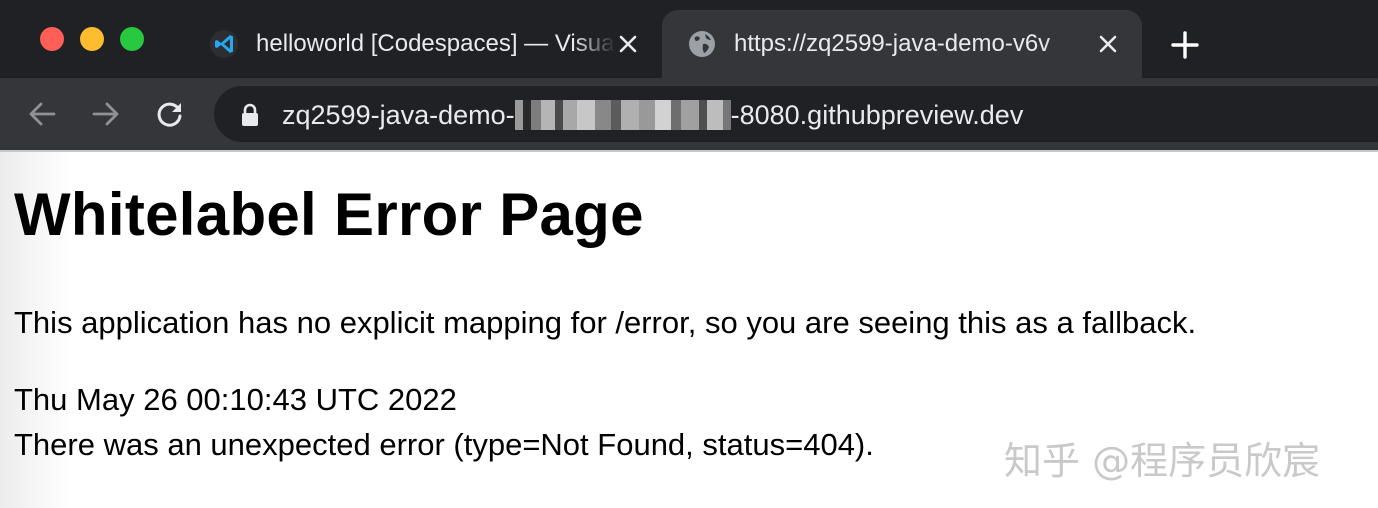 The image size is (1378, 508). I want to click on maximize-window-button, so click(132, 39).